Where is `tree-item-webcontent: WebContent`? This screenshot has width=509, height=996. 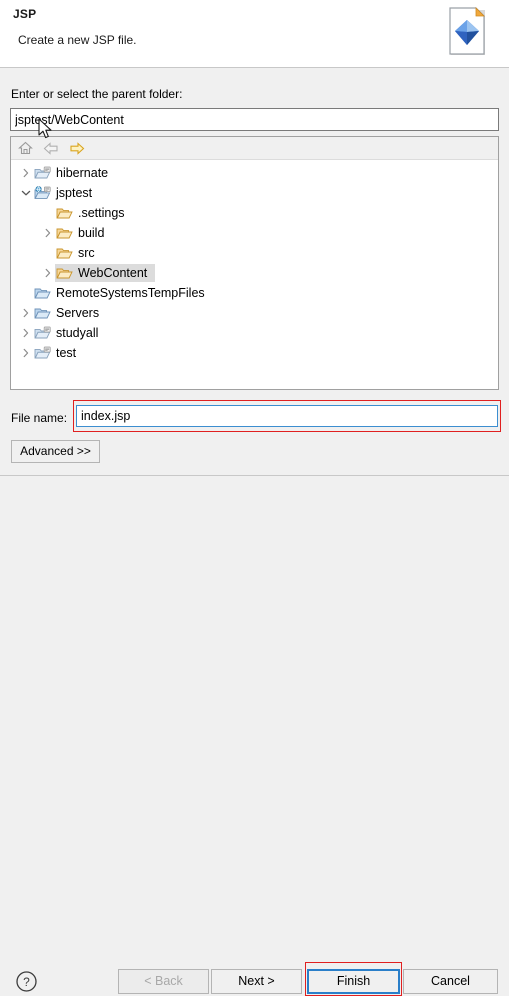
tree-item-webcontent: WebContent is located at coordinates (254, 273).